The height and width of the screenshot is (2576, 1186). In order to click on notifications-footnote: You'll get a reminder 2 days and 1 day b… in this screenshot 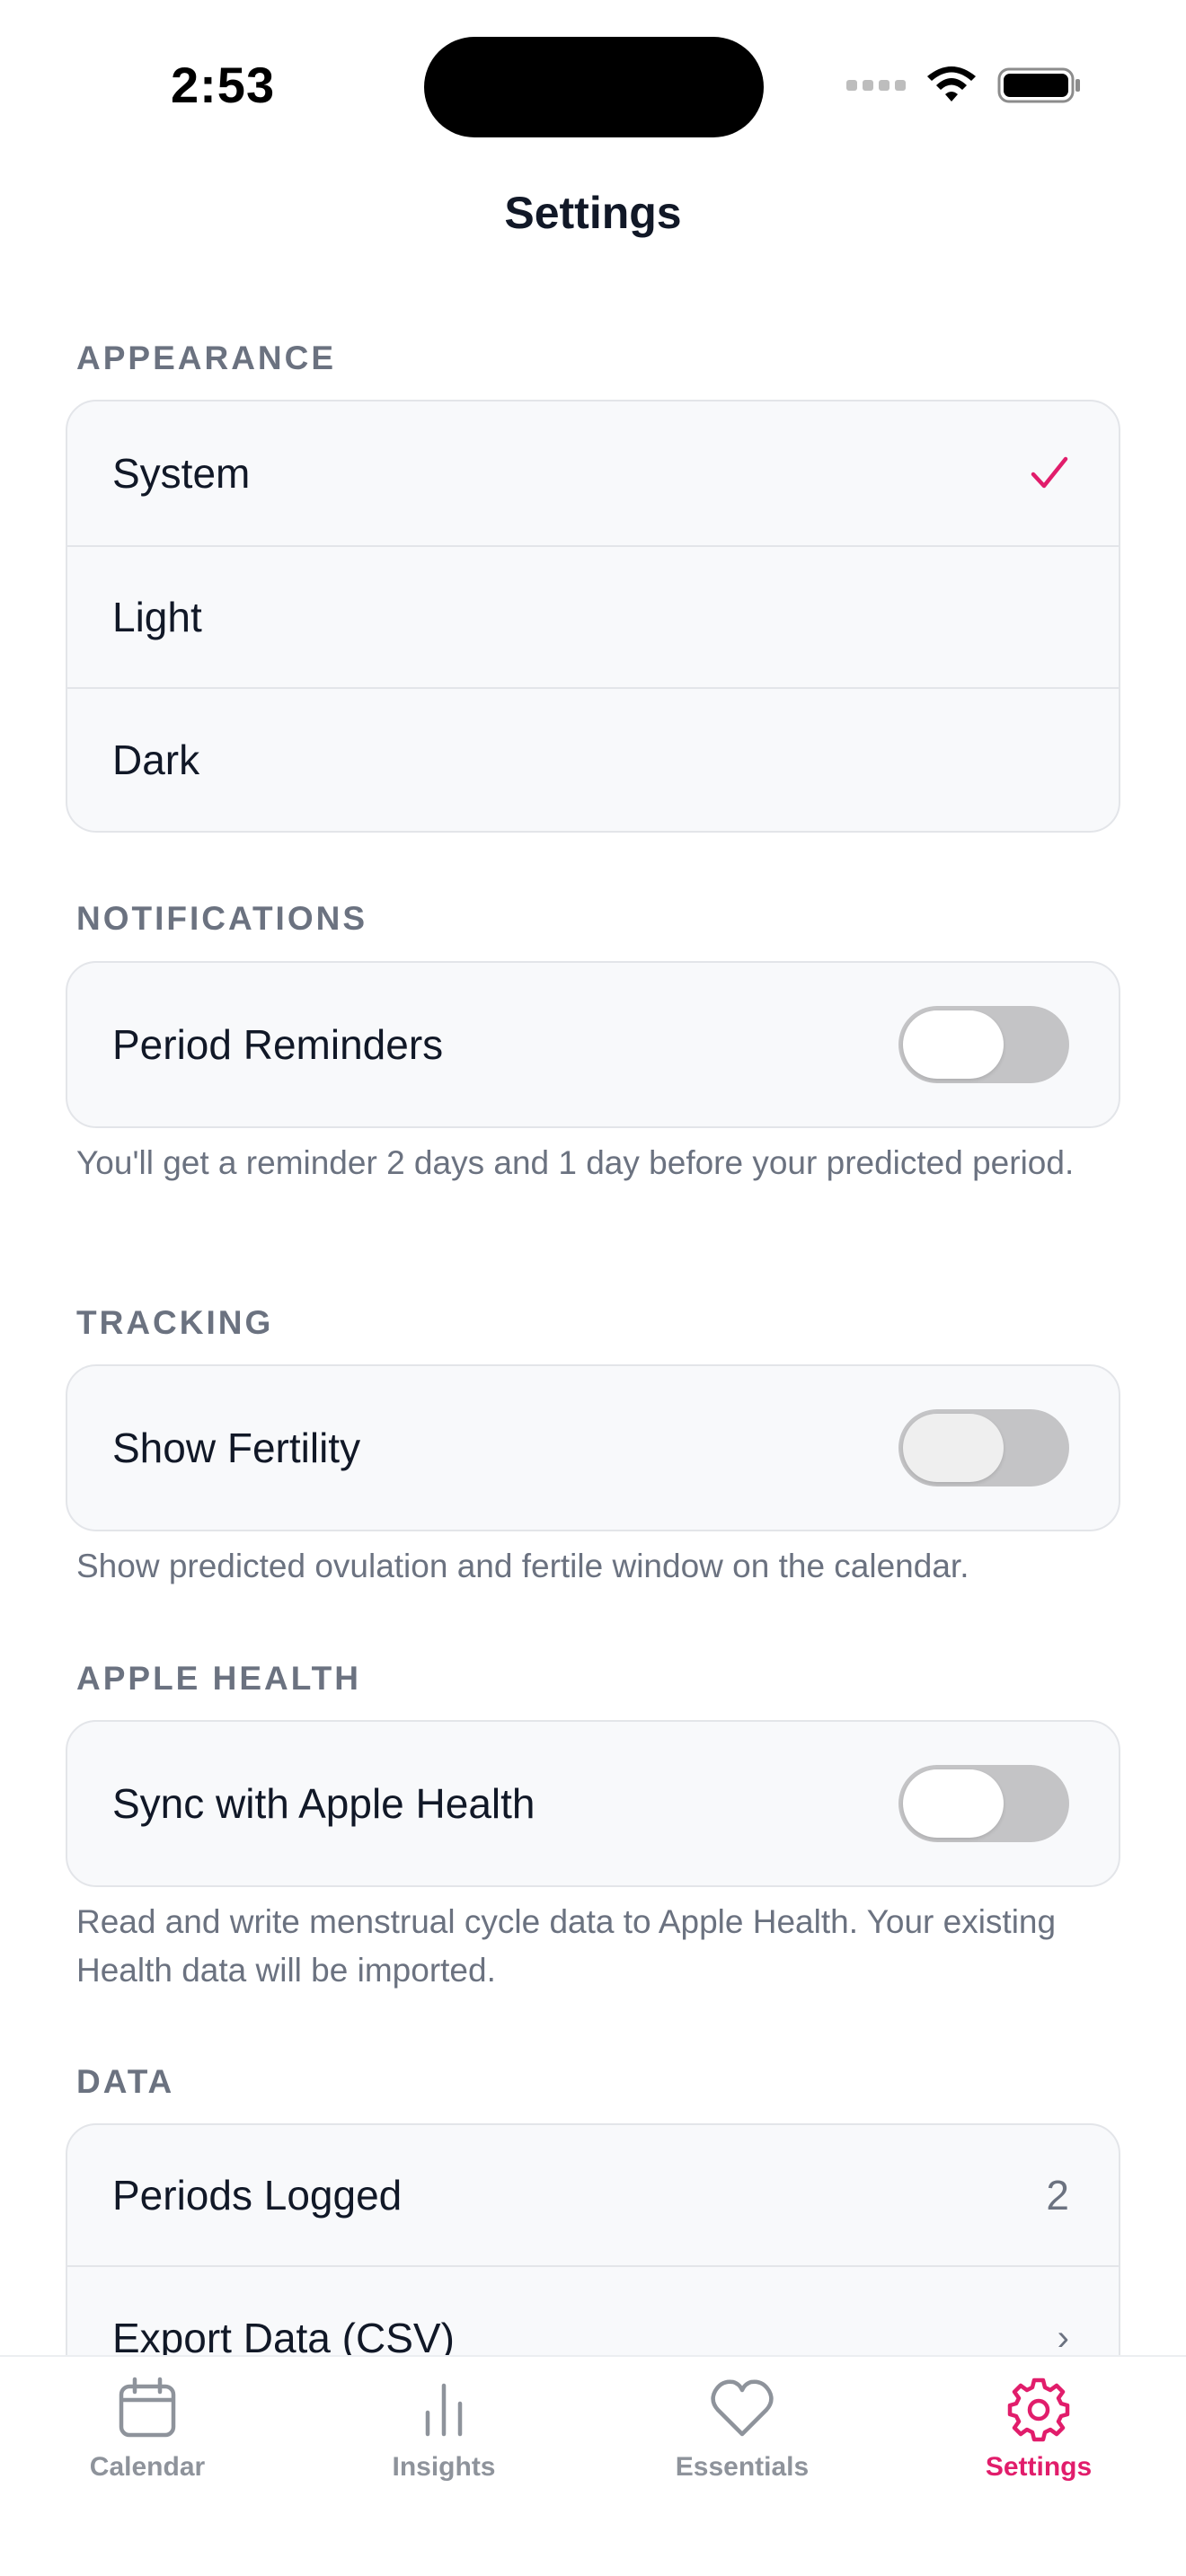, I will do `click(575, 1162)`.